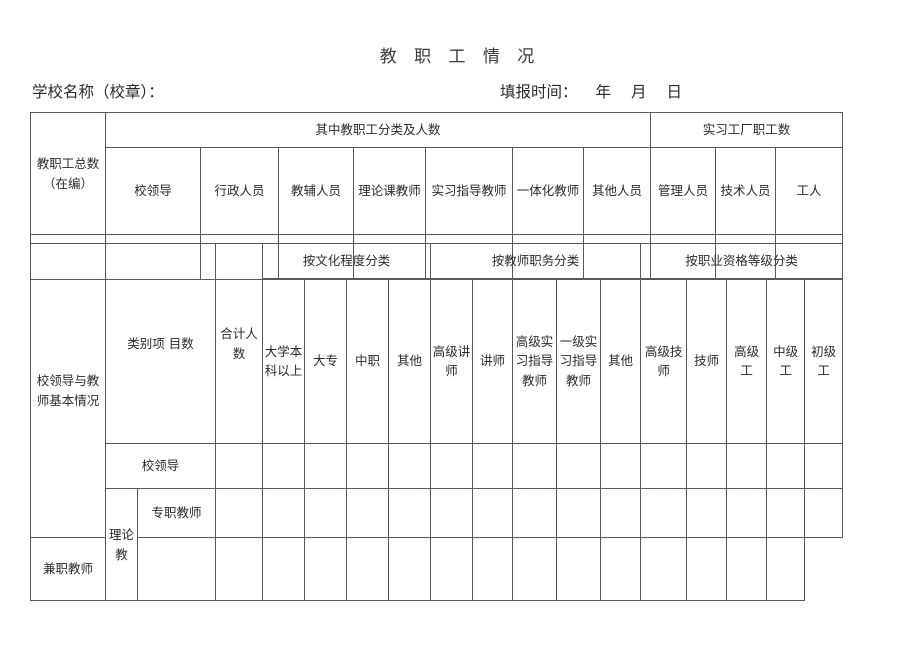 The width and height of the screenshot is (920, 651). I want to click on column-header-senior-worker: 高级工, so click(747, 361).